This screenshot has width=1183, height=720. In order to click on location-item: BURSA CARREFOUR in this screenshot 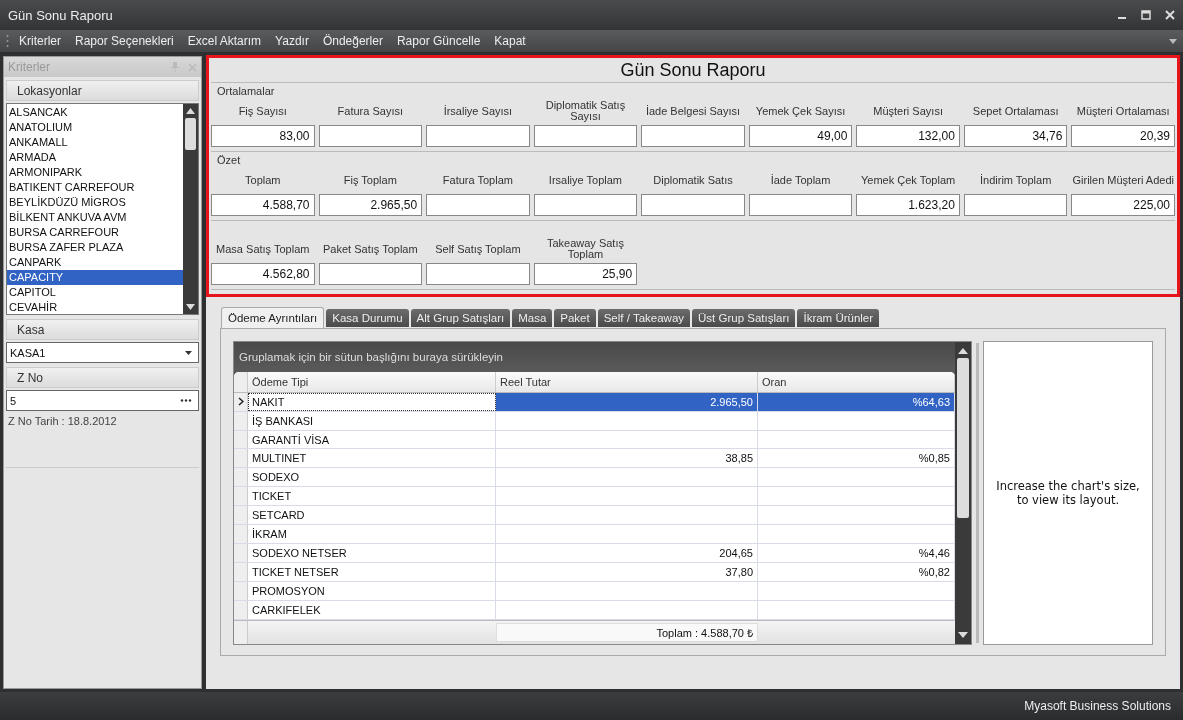, I will do `click(95, 232)`.